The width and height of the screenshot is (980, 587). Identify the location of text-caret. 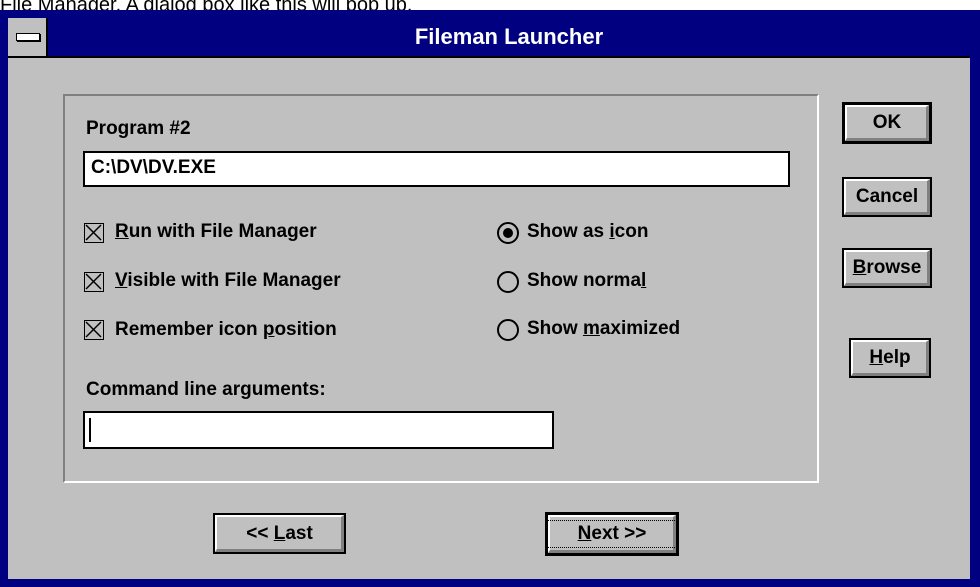
(90, 430).